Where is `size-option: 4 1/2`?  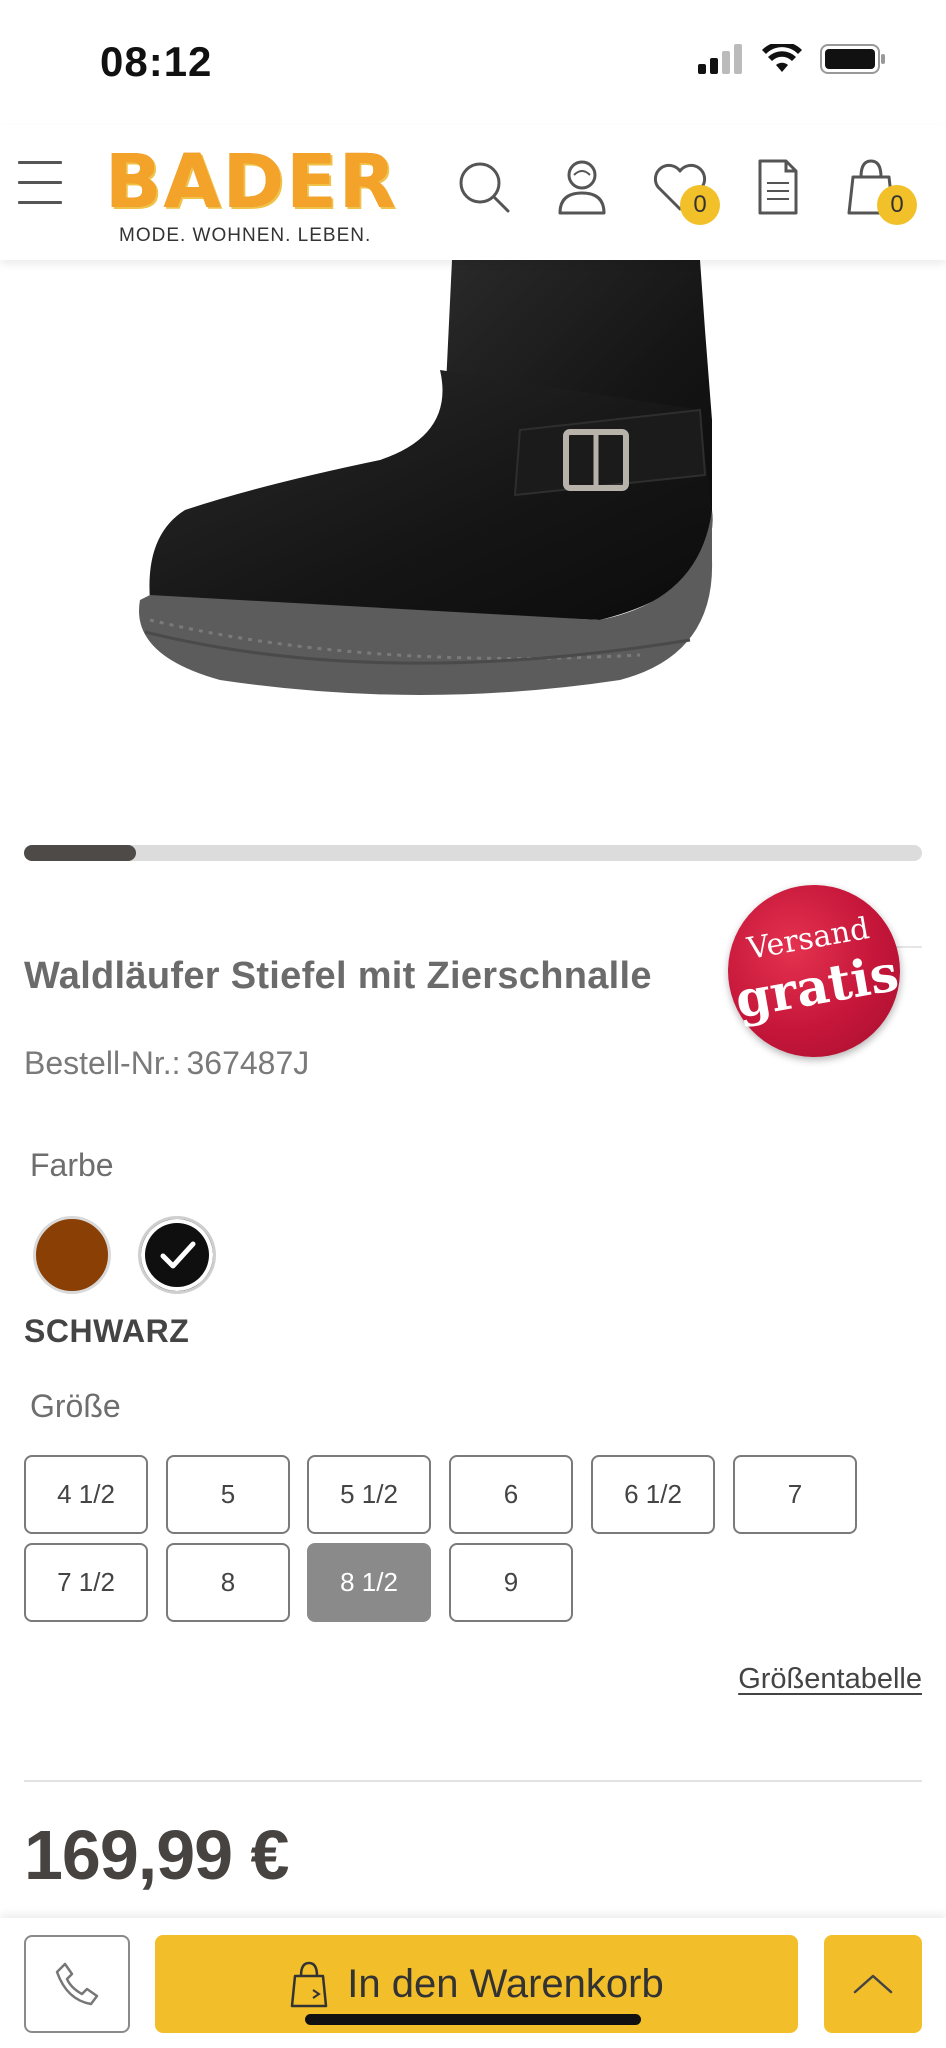 size-option: 4 1/2 is located at coordinates (86, 1494).